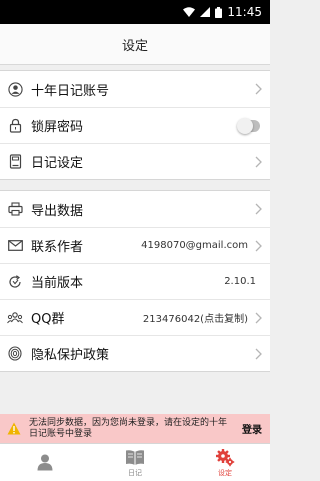 Image resolution: width=320 pixels, height=481 pixels. What do you see at coordinates (128, 428) in the screenshot?
I see `sync-warning-message: 无法同步数据，因为您尚未登录，请在设定的十年日记账号中登录` at bounding box center [128, 428].